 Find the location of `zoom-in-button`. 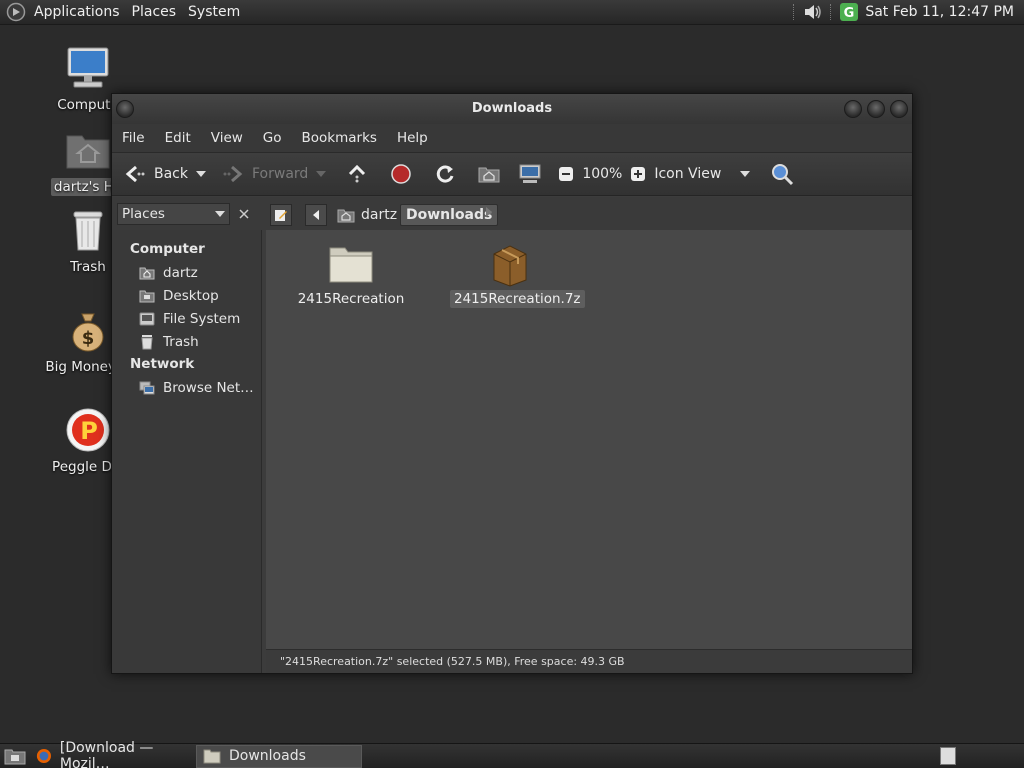

zoom-in-button is located at coordinates (638, 174).